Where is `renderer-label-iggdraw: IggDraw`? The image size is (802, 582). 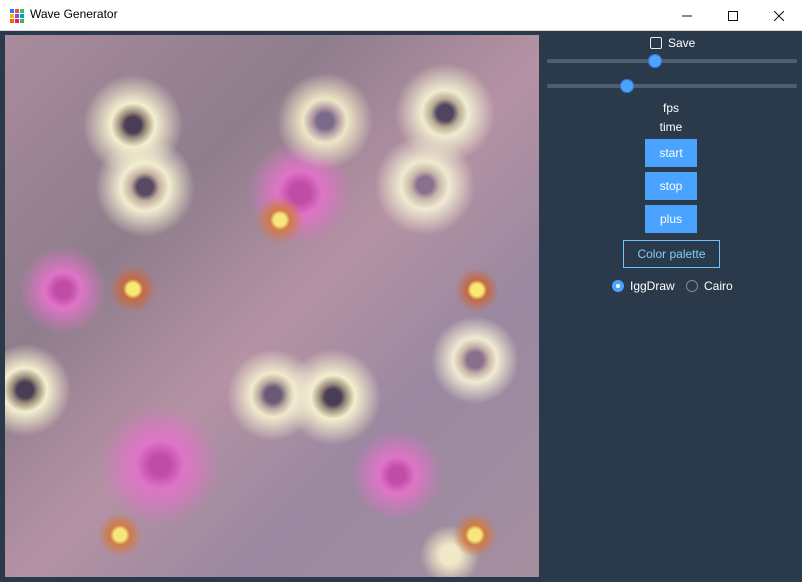
renderer-label-iggdraw: IggDraw is located at coordinates (652, 286).